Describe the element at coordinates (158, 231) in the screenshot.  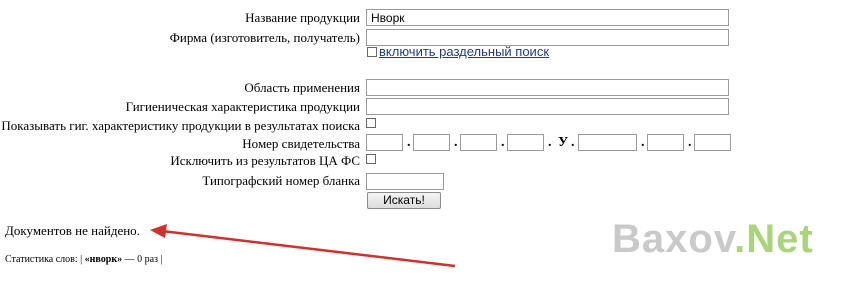
I see `arrow-head` at that location.